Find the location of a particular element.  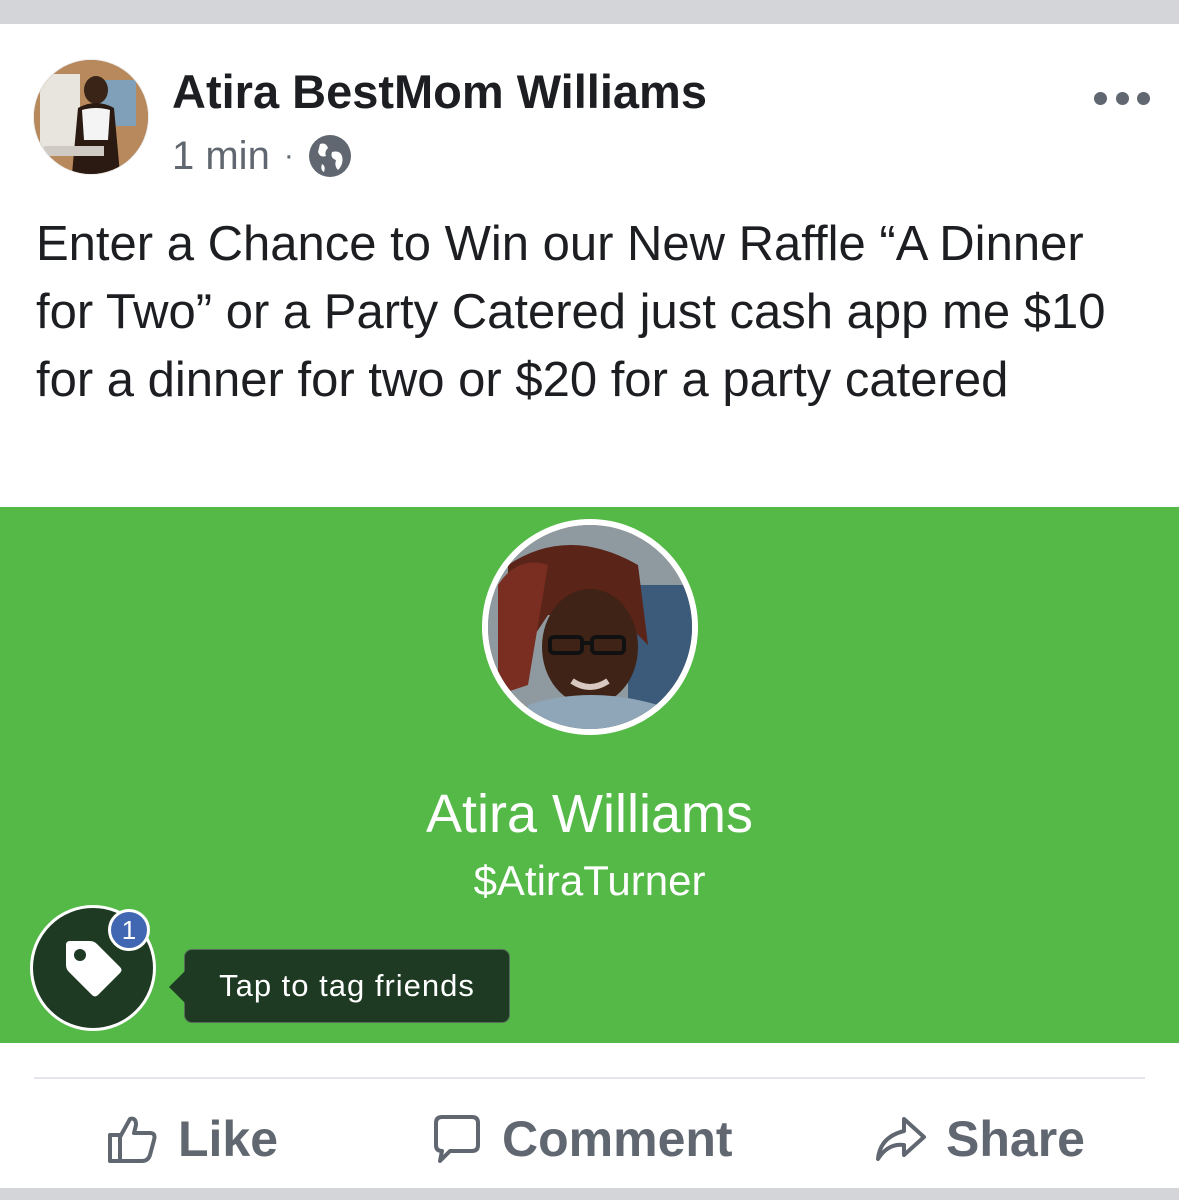

comment-label: Comment is located at coordinates (617, 1139).